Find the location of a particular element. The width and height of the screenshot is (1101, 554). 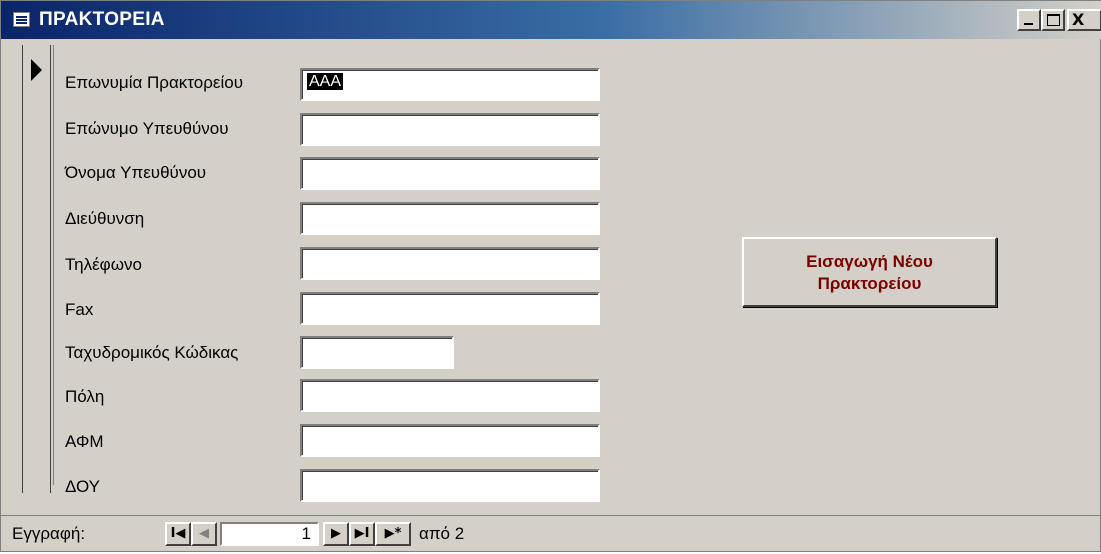

new-agency-button-line2: Πρακτορείου is located at coordinates (869, 283).